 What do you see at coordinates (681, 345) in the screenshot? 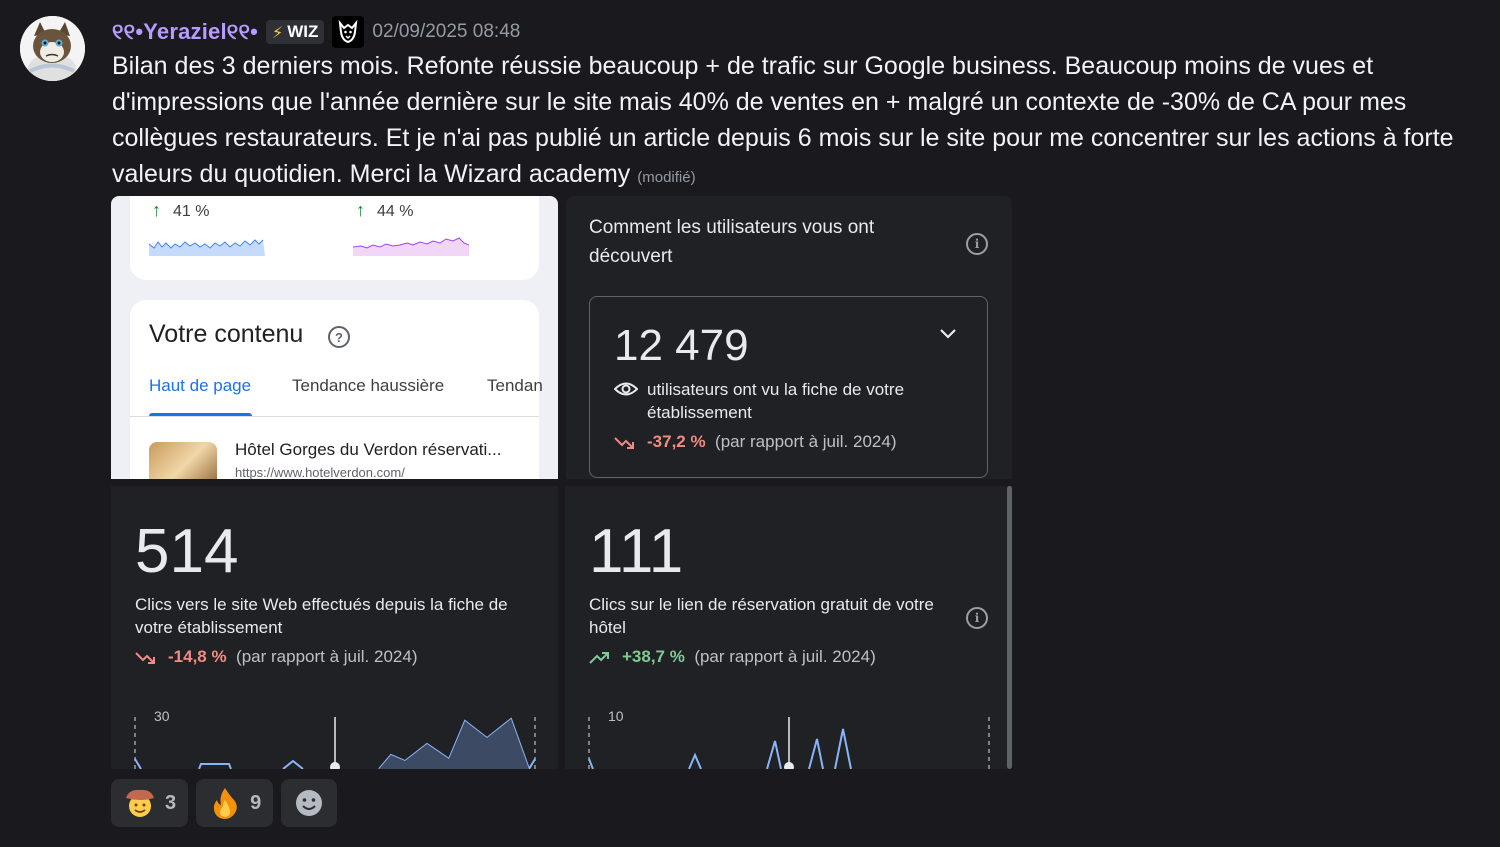
I see `discovery-value: 12 479` at bounding box center [681, 345].